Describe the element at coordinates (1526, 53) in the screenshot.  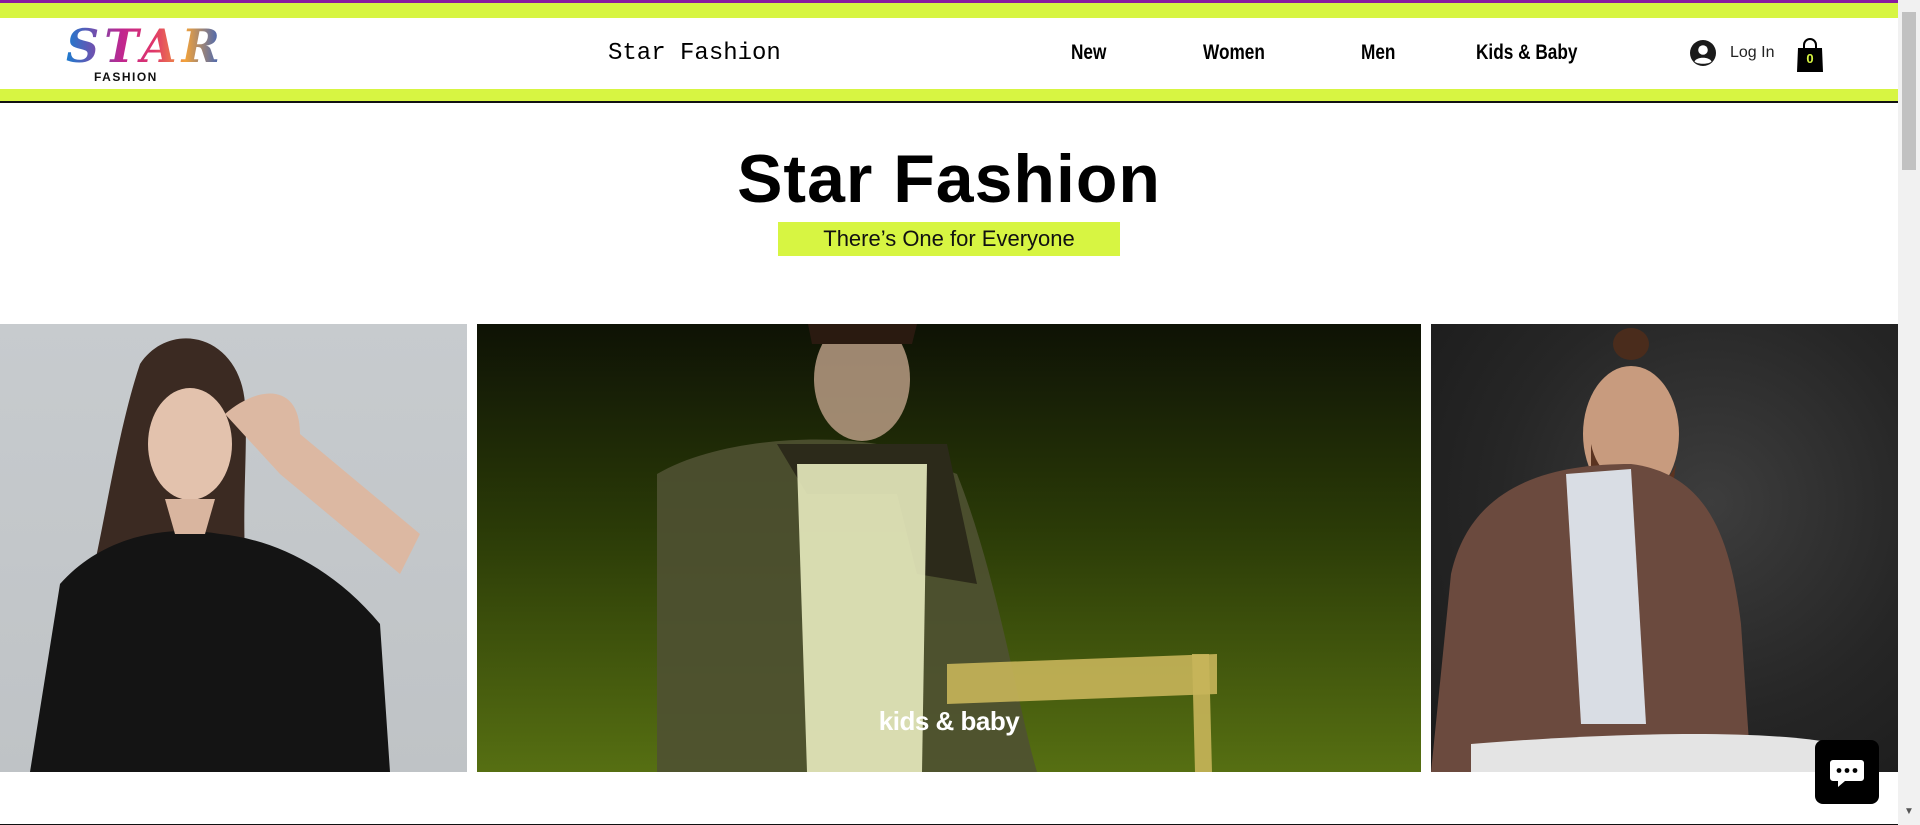
I see `nav-item-kids-baby: Kids & Baby` at that location.